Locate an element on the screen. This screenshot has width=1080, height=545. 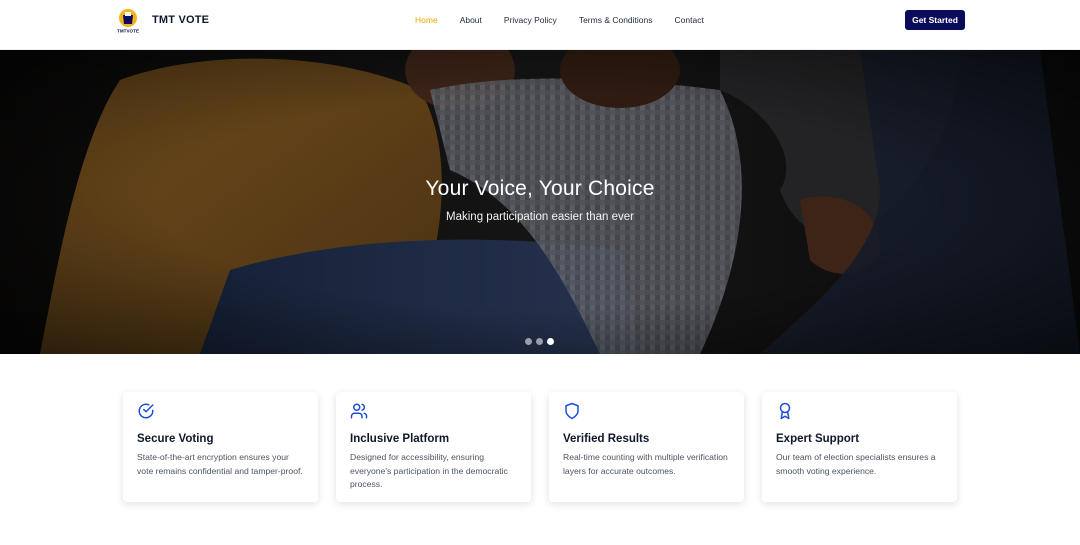
award-icon is located at coordinates (785, 411).